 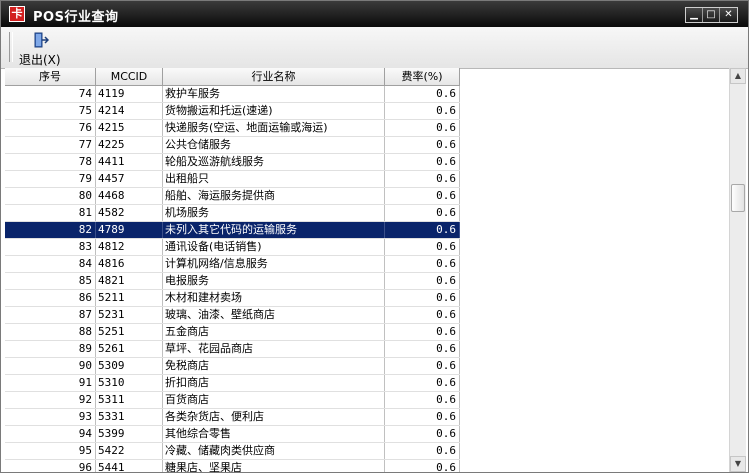 I want to click on table-row: 93 5331 各类杂货店、便利店 0.6, so click(x=232, y=417).